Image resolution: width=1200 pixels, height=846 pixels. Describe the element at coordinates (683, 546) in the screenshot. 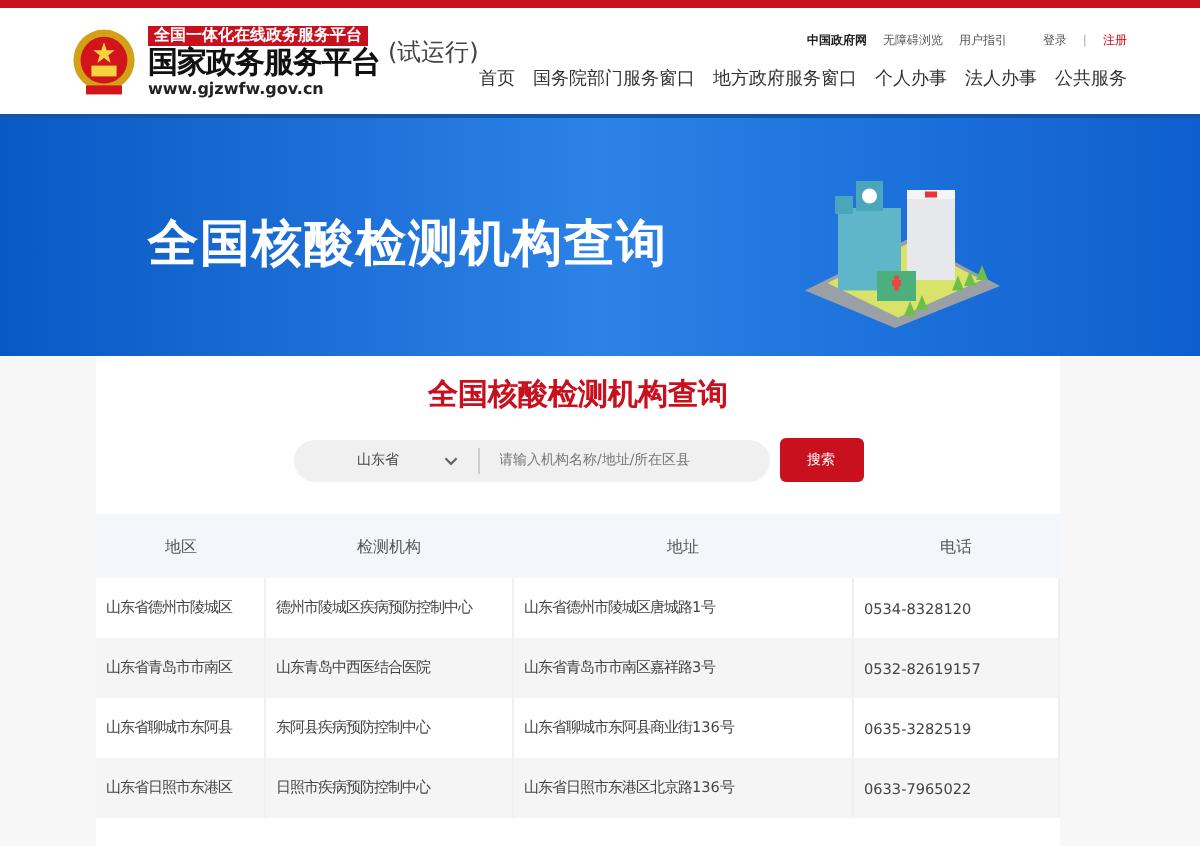

I see `column-header: 地址` at that location.